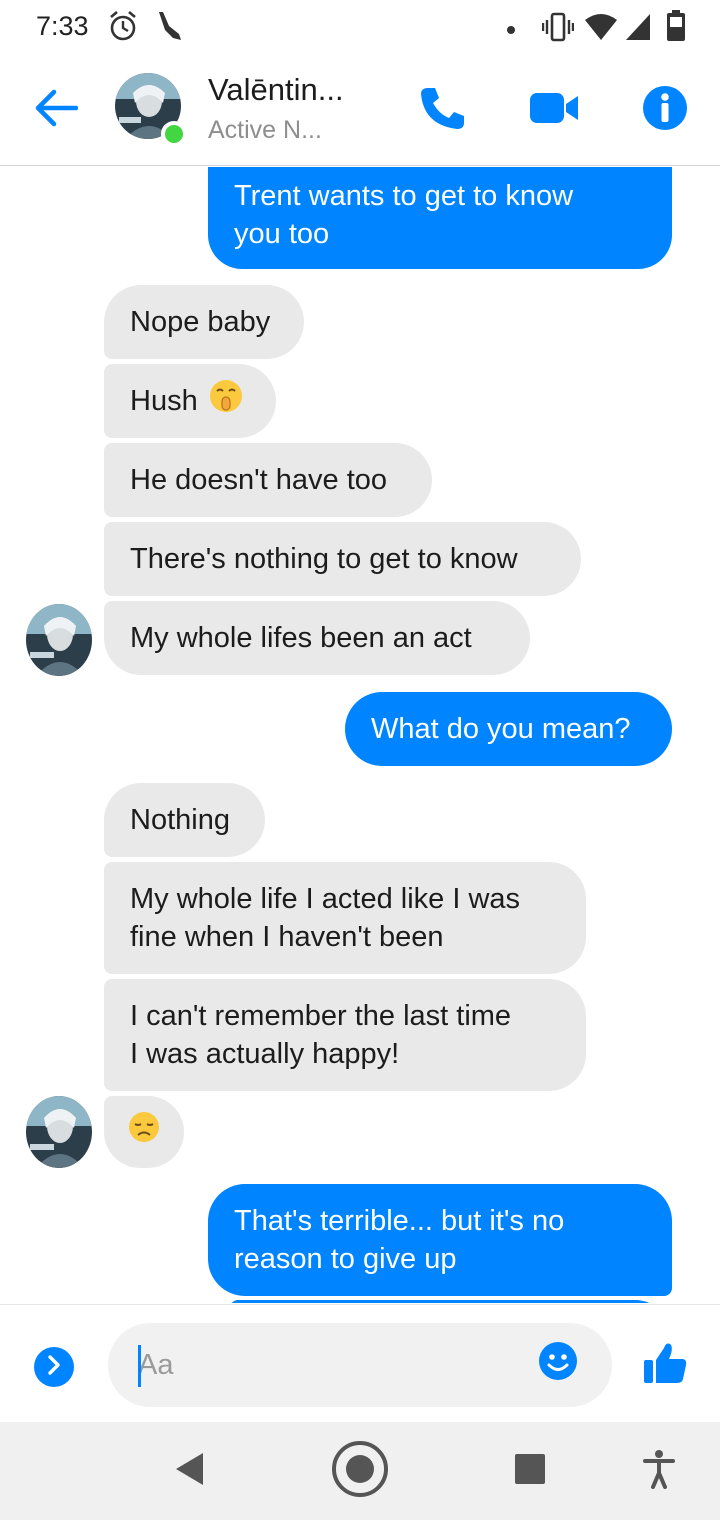 This screenshot has height=1520, width=720. Describe the element at coordinates (200, 322) in the screenshot. I see `message-text: Nope baby` at that location.